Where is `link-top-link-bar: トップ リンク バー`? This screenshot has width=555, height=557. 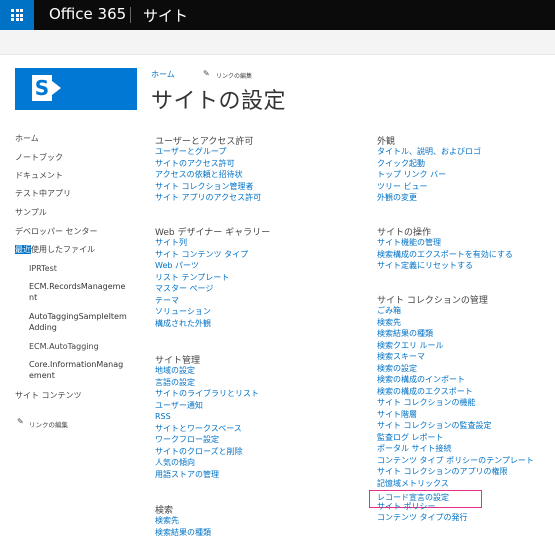
link-top-link-bar: トップ リンク バー is located at coordinates (429, 175).